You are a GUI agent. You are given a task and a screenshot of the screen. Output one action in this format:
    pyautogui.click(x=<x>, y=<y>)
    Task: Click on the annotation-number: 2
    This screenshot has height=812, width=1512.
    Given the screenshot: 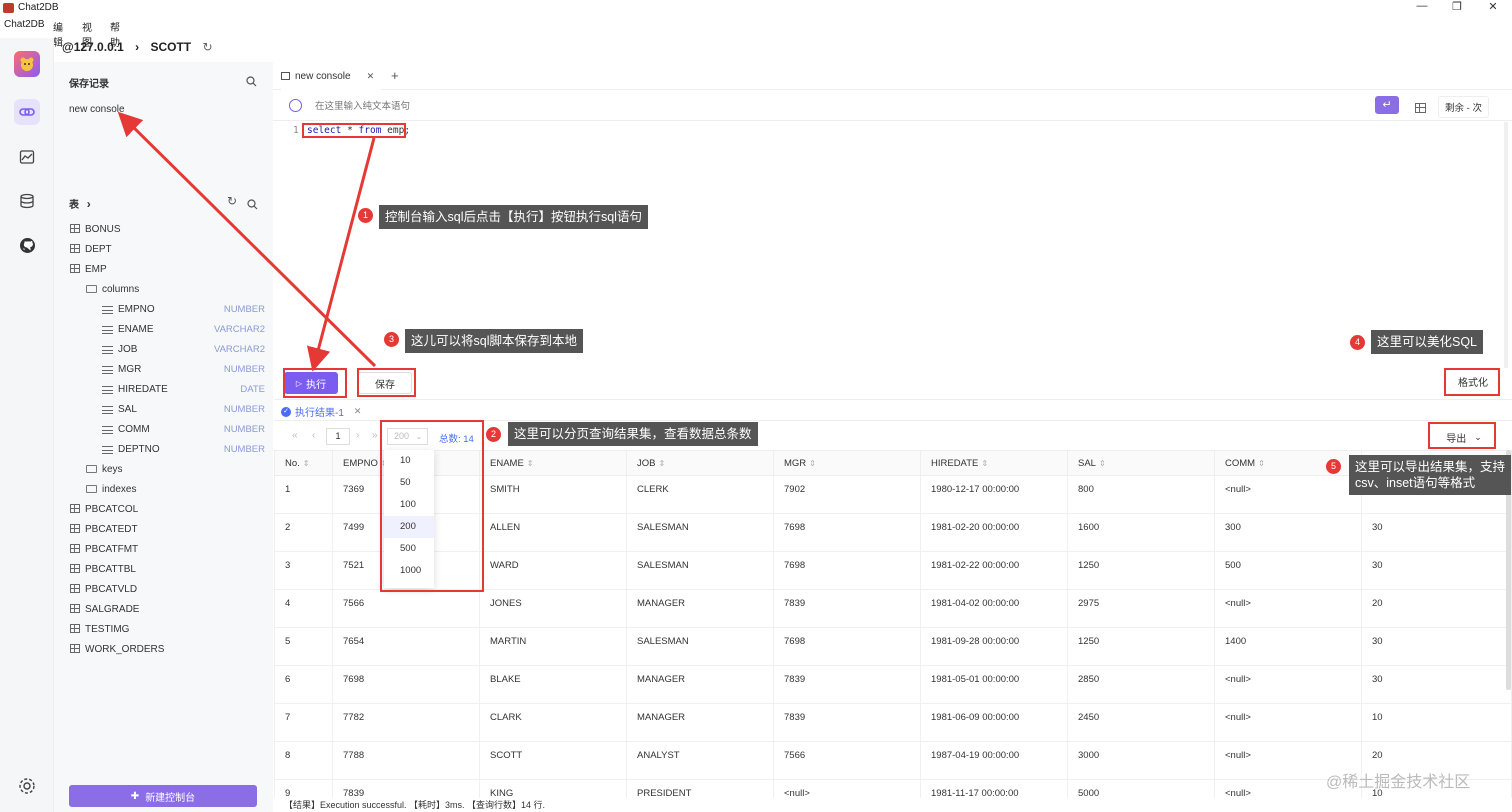 What is the action you would take?
    pyautogui.click(x=493, y=434)
    